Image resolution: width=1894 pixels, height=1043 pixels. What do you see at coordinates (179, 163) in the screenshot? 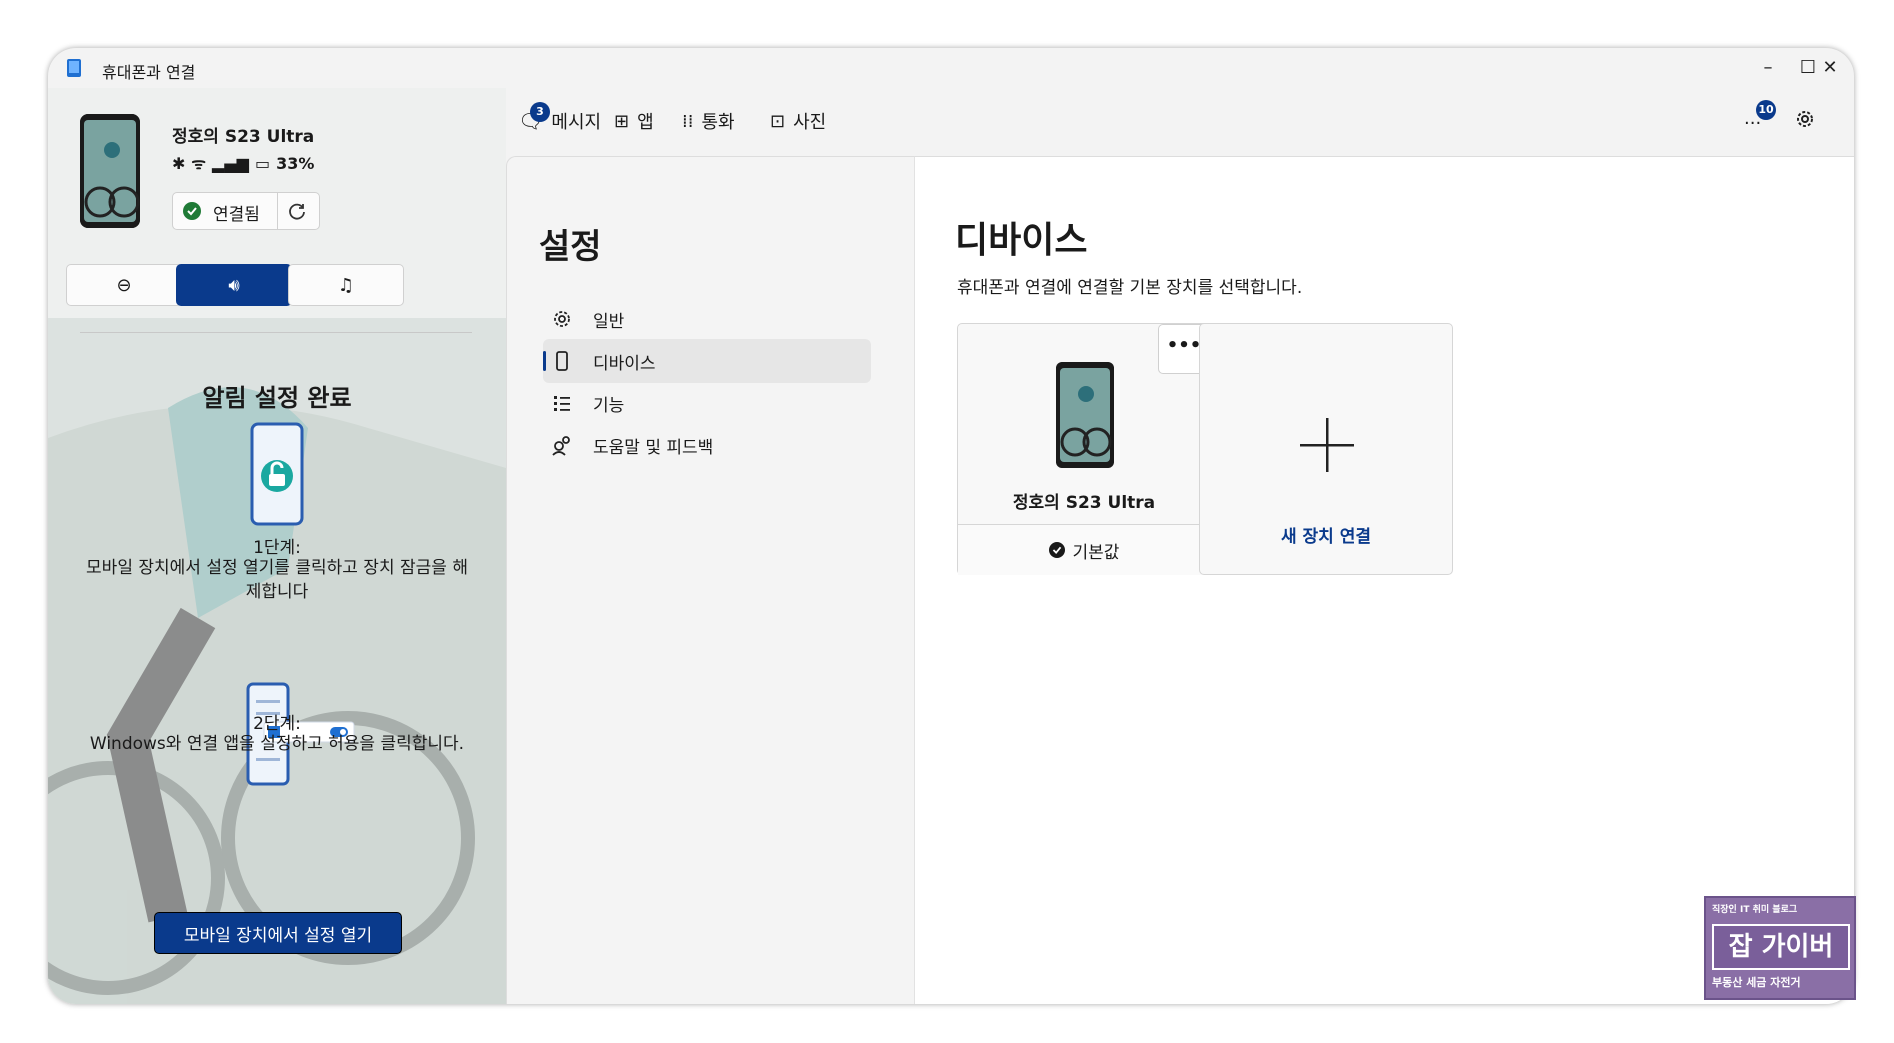
I see `bluetooth-icon: ✱` at bounding box center [179, 163].